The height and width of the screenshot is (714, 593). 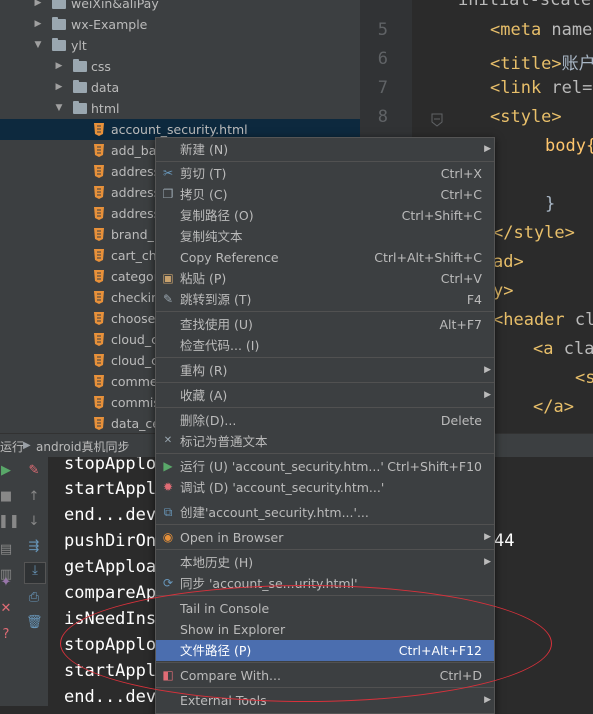 What do you see at coordinates (180, 24) in the screenshot?
I see `tree-item-folder: ▶ wx-Example` at bounding box center [180, 24].